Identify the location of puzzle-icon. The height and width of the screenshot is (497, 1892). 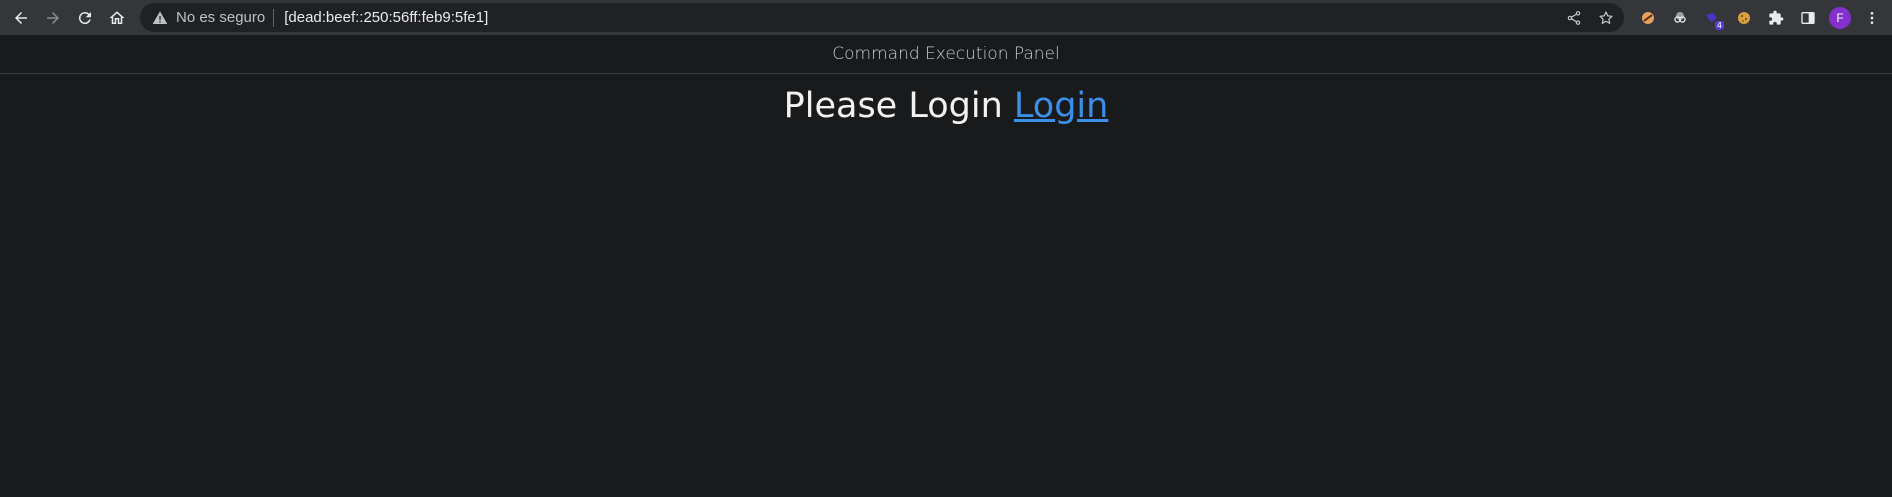
(1776, 17).